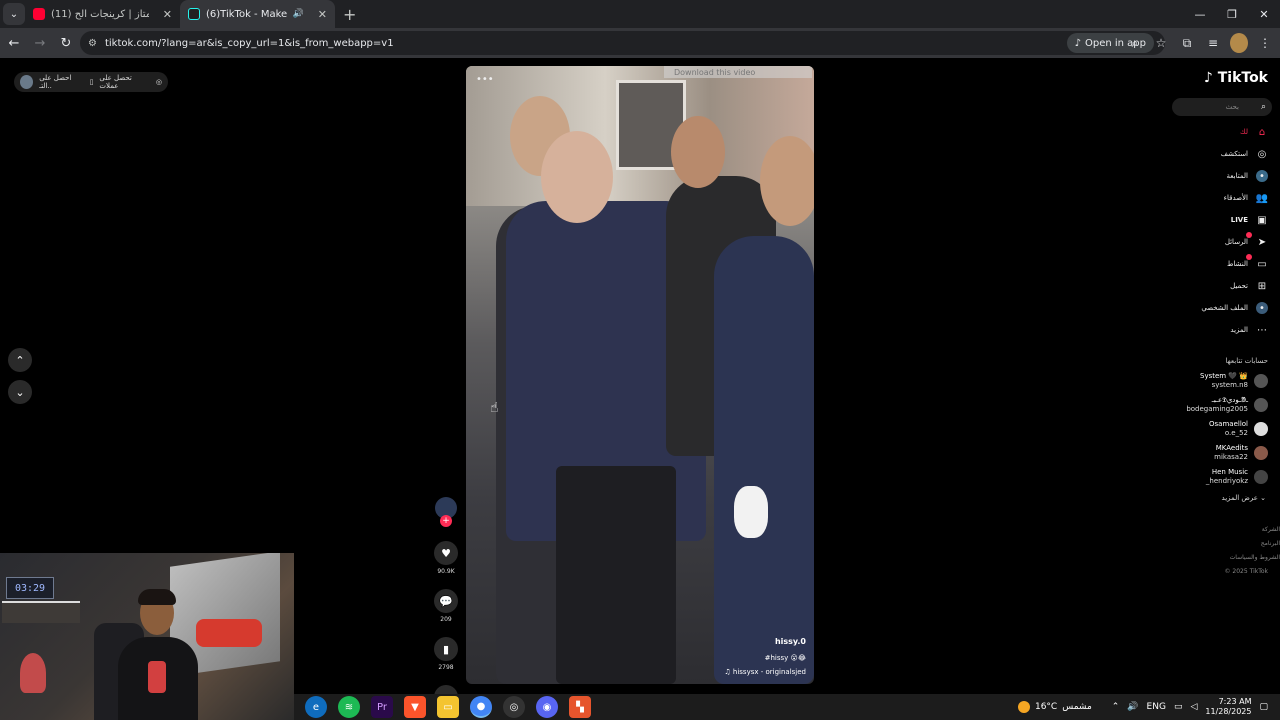  Describe the element at coordinates (298, 14) in the screenshot. I see `speaker-icon: 🔊` at that location.